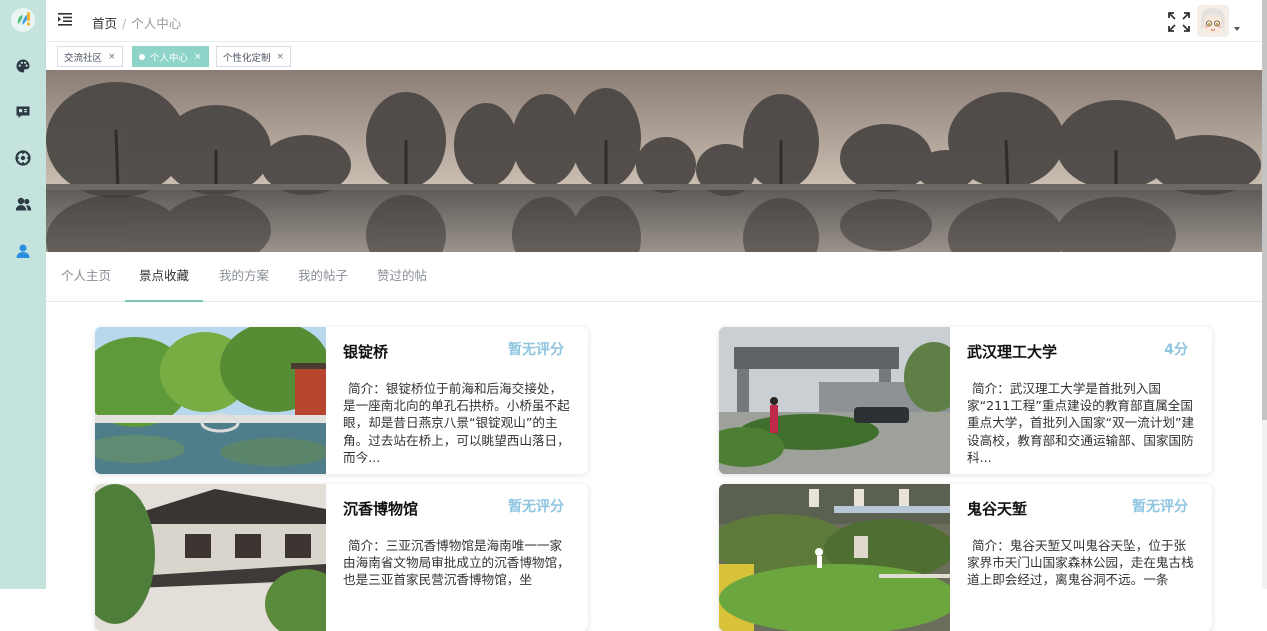  I want to click on tab-my-plans: 我的方案, so click(244, 277).